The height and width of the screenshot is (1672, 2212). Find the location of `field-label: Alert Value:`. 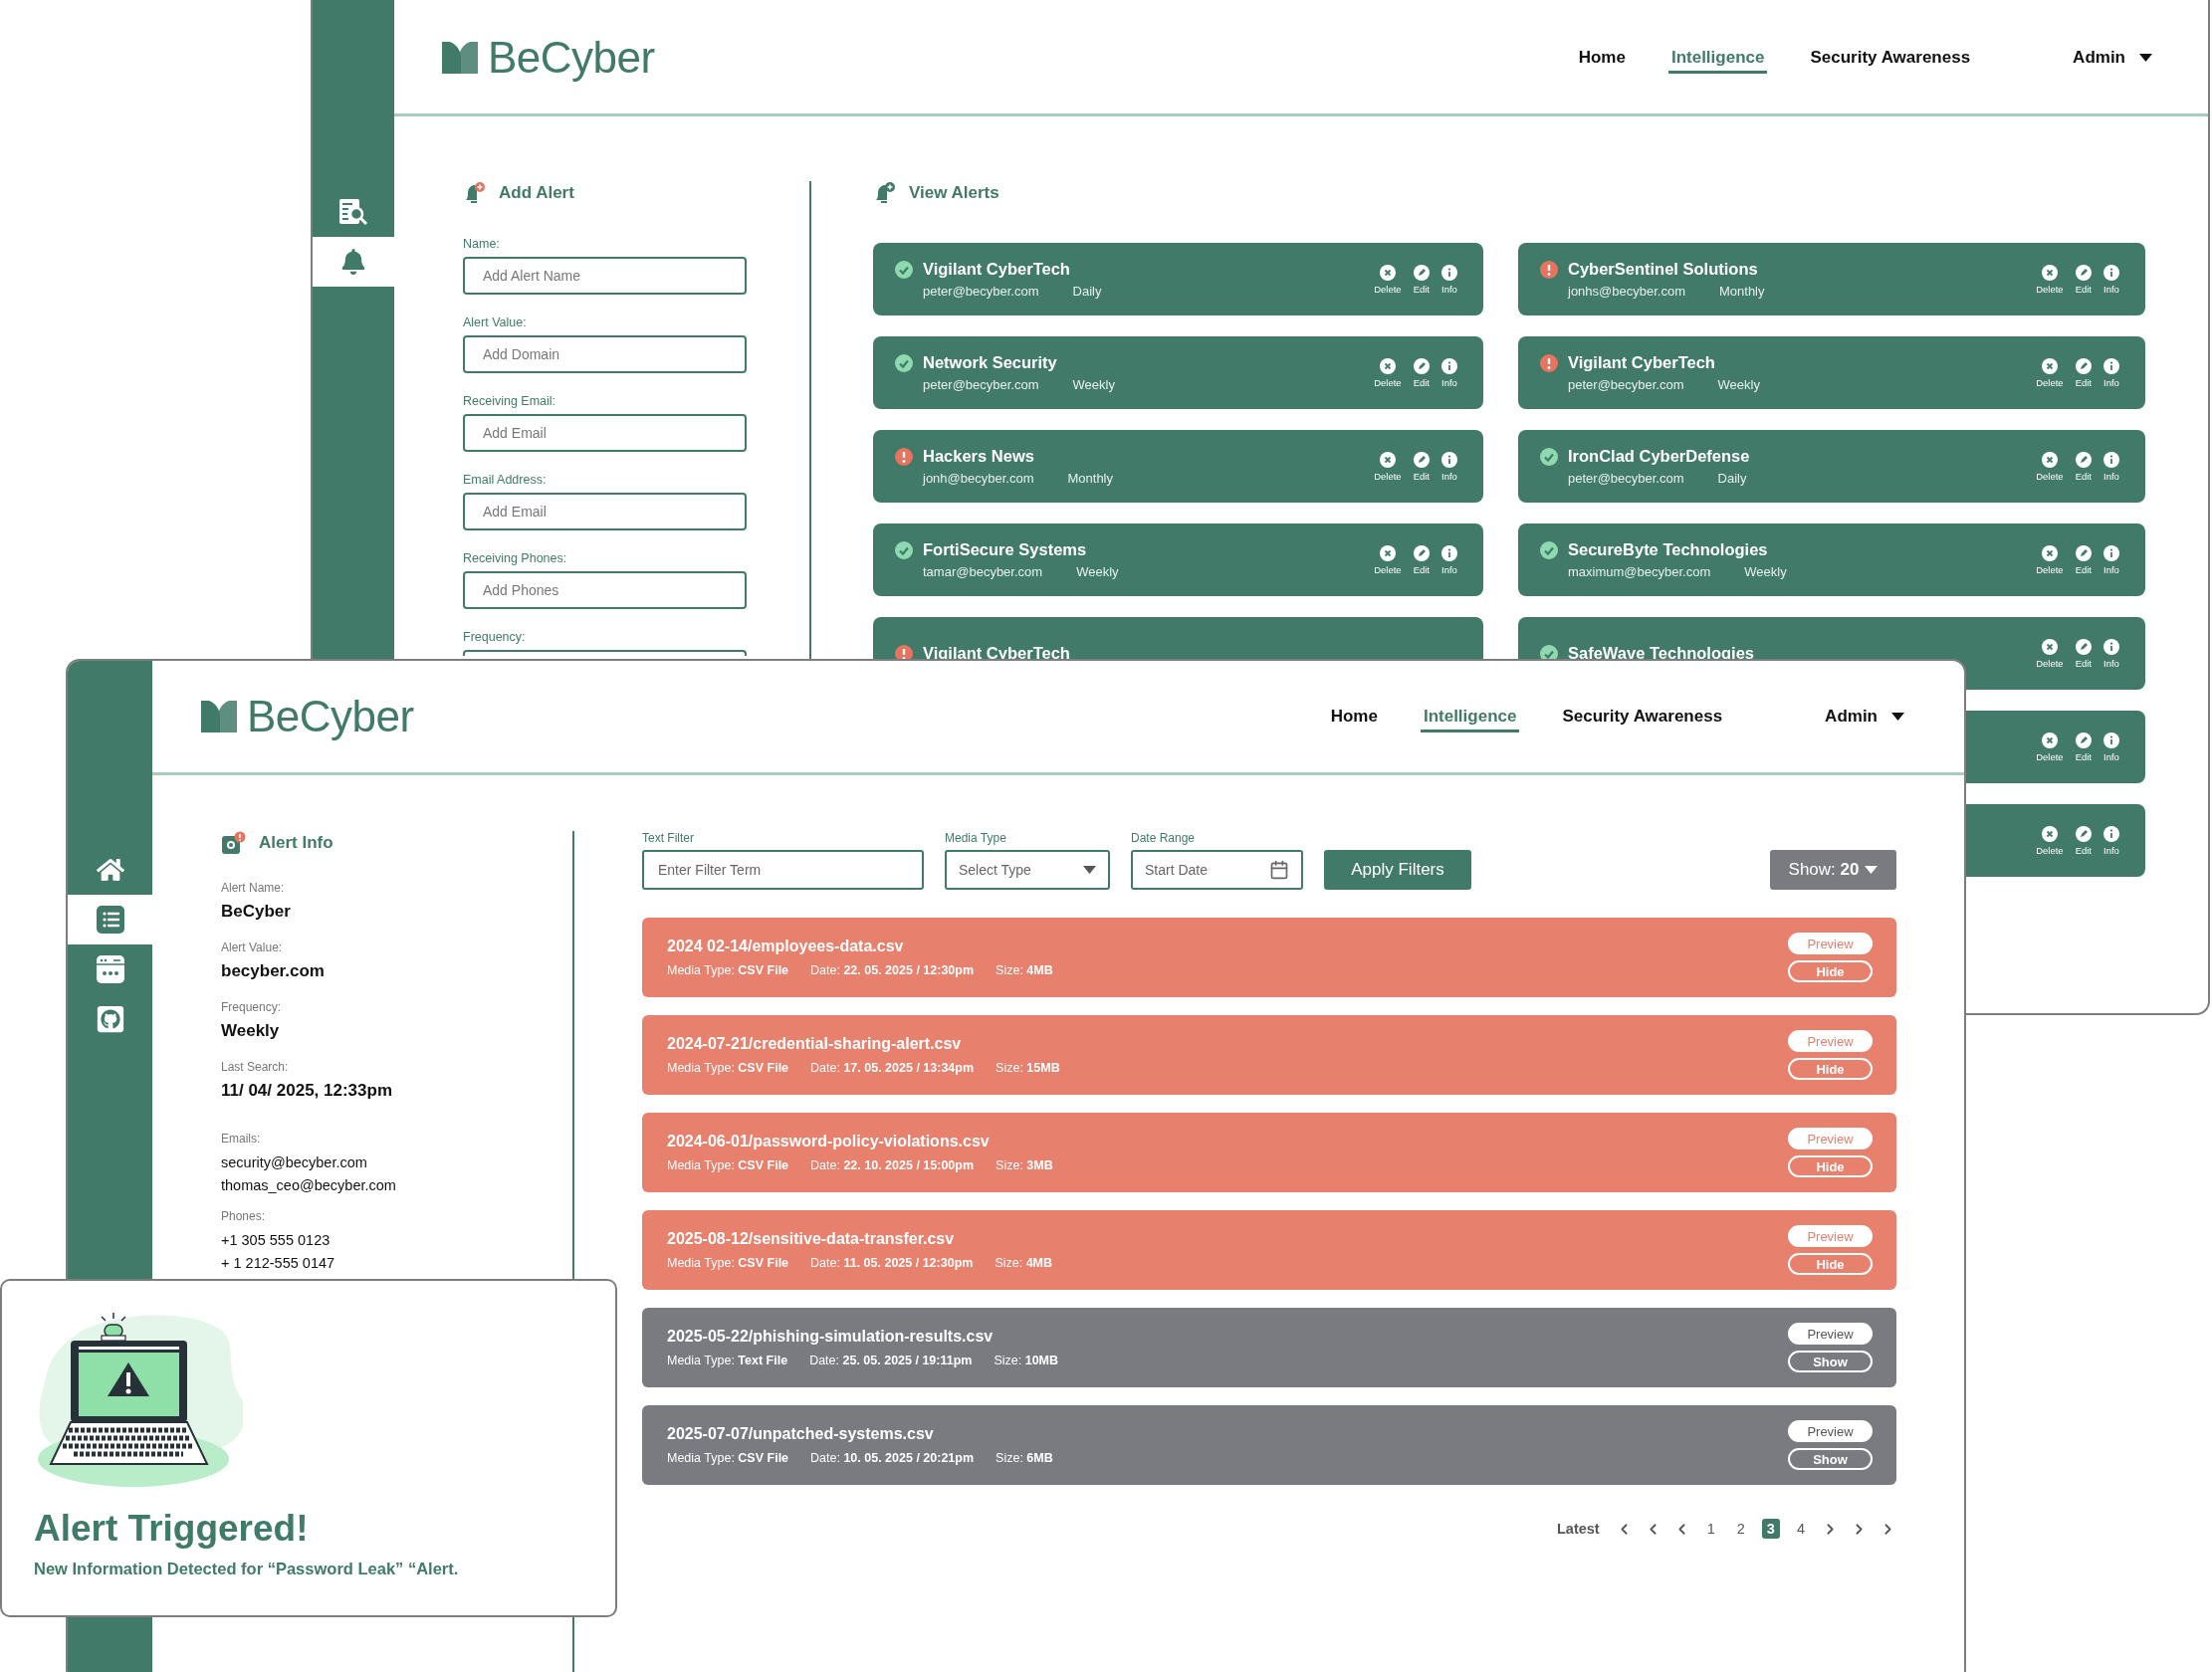

field-label: Alert Value: is located at coordinates (495, 322).